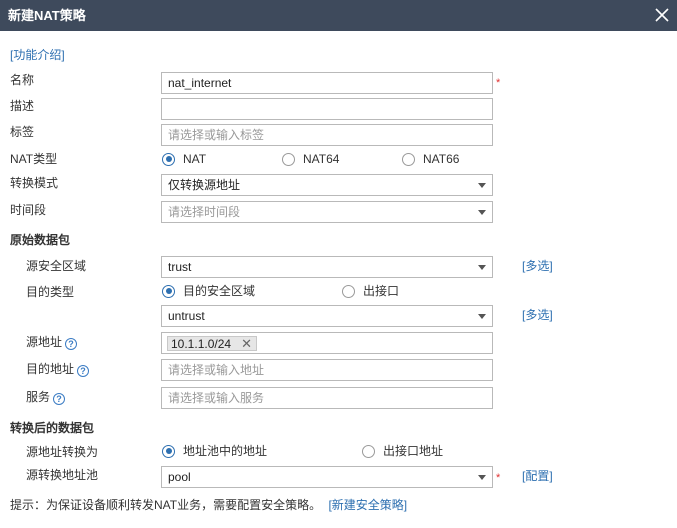  I want to click on dst-type-option-label: 目的安全区域, so click(219, 291).